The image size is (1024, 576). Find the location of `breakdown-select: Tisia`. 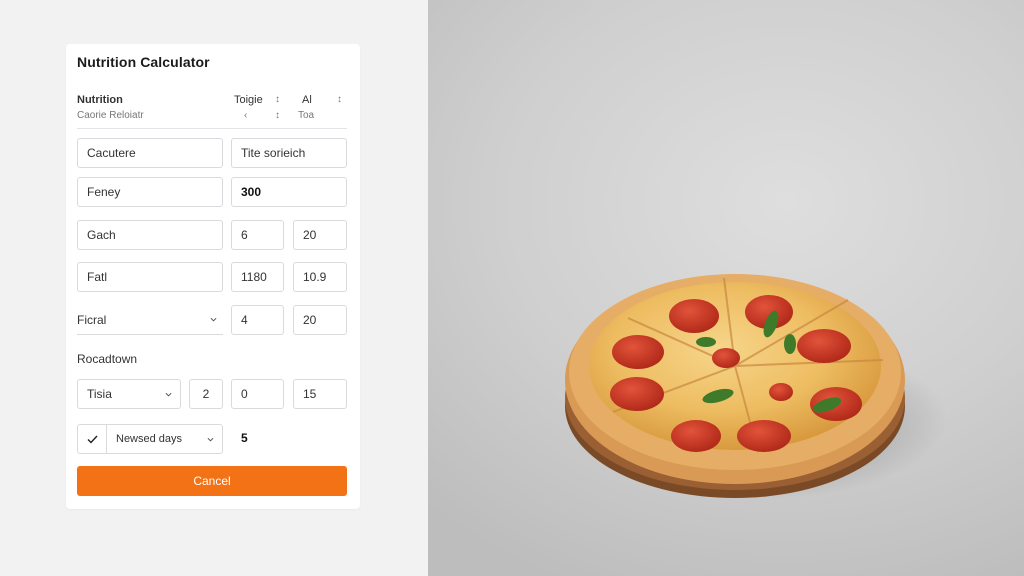

breakdown-select: Tisia is located at coordinates (129, 394).